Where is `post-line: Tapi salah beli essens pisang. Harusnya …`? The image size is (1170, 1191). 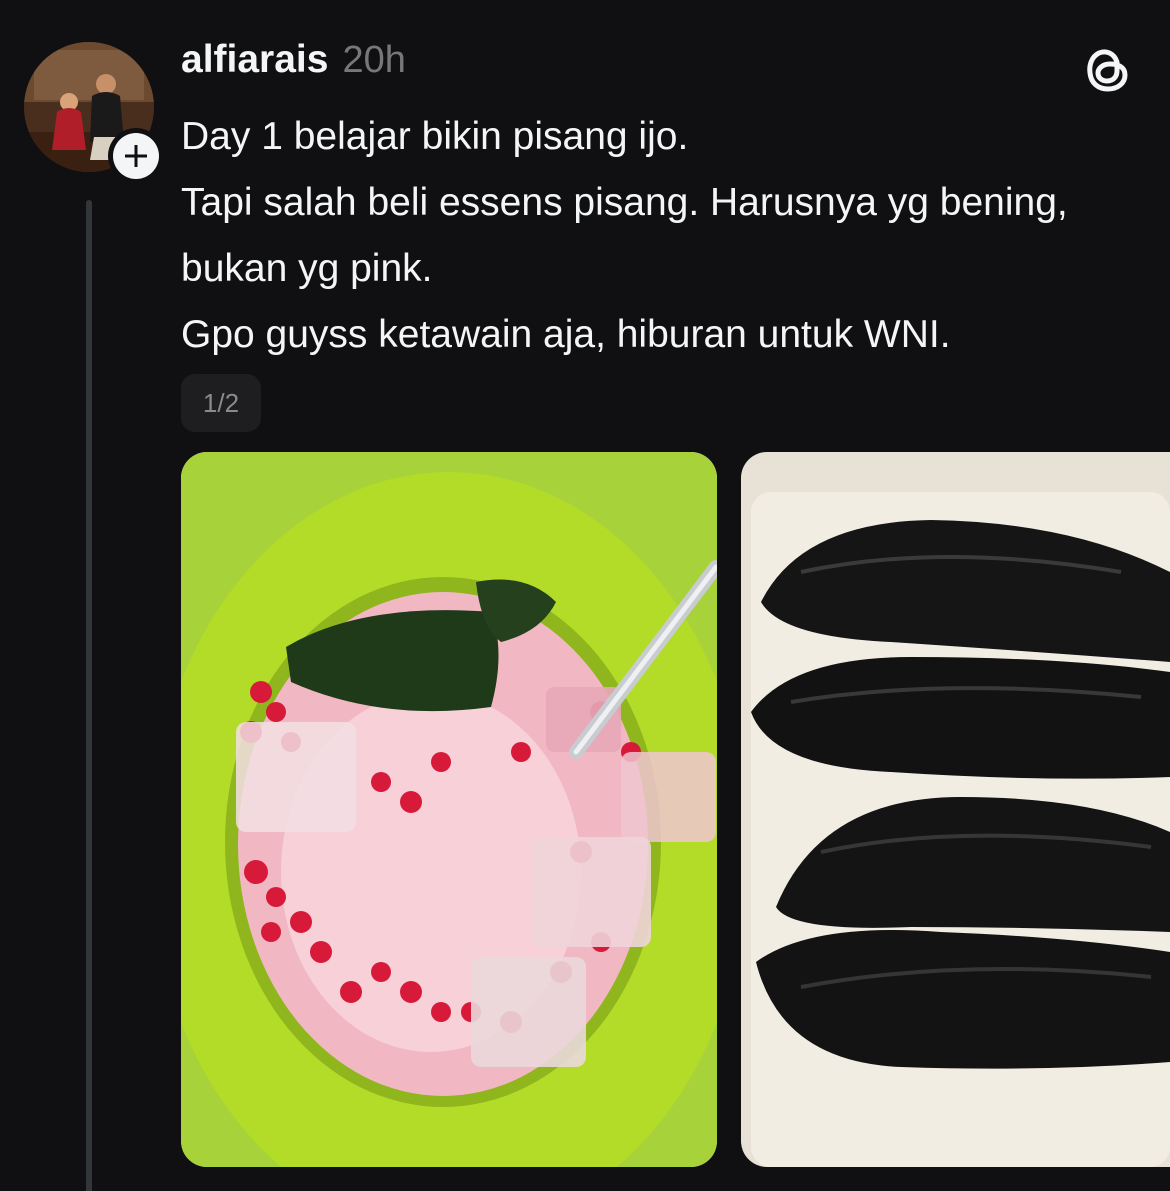
post-line: Tapi salah beli essens pisang. Harusnya … is located at coordinates (624, 235).